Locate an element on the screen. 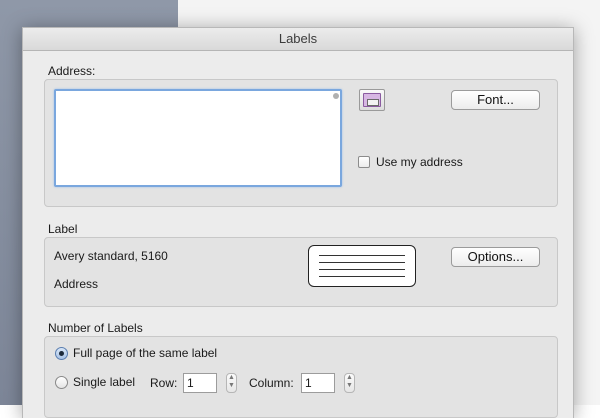  single-label-label: Single label is located at coordinates (104, 382).